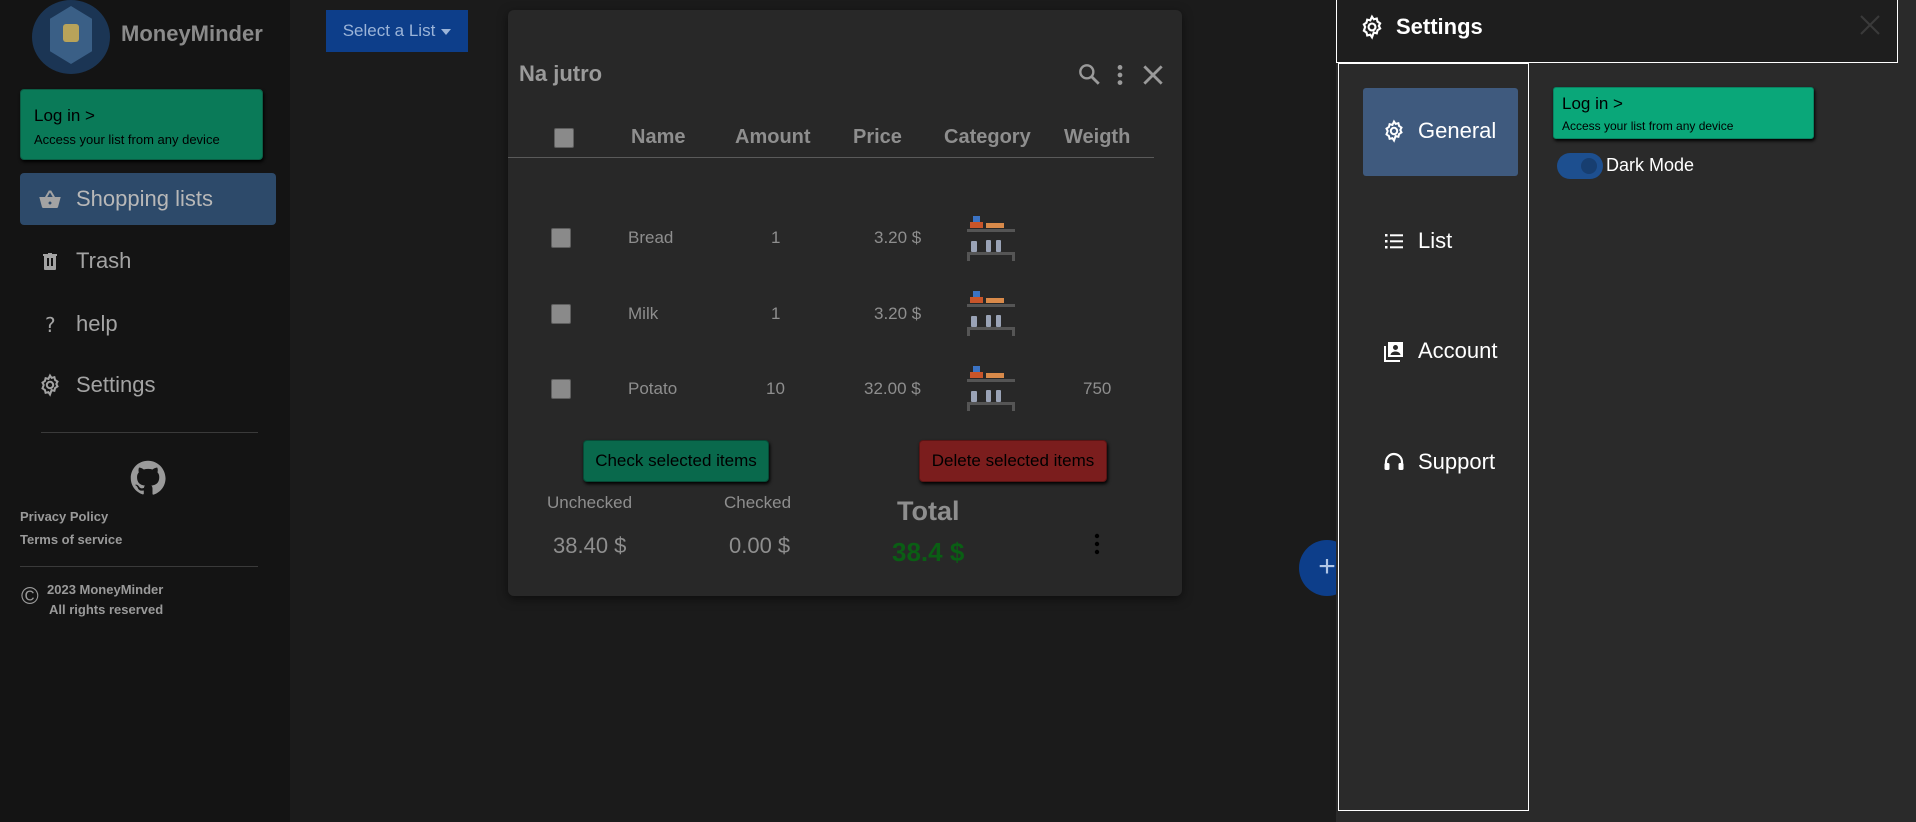 This screenshot has width=1916, height=822. Describe the element at coordinates (987, 137) in the screenshot. I see `column-header-category: Category` at that location.